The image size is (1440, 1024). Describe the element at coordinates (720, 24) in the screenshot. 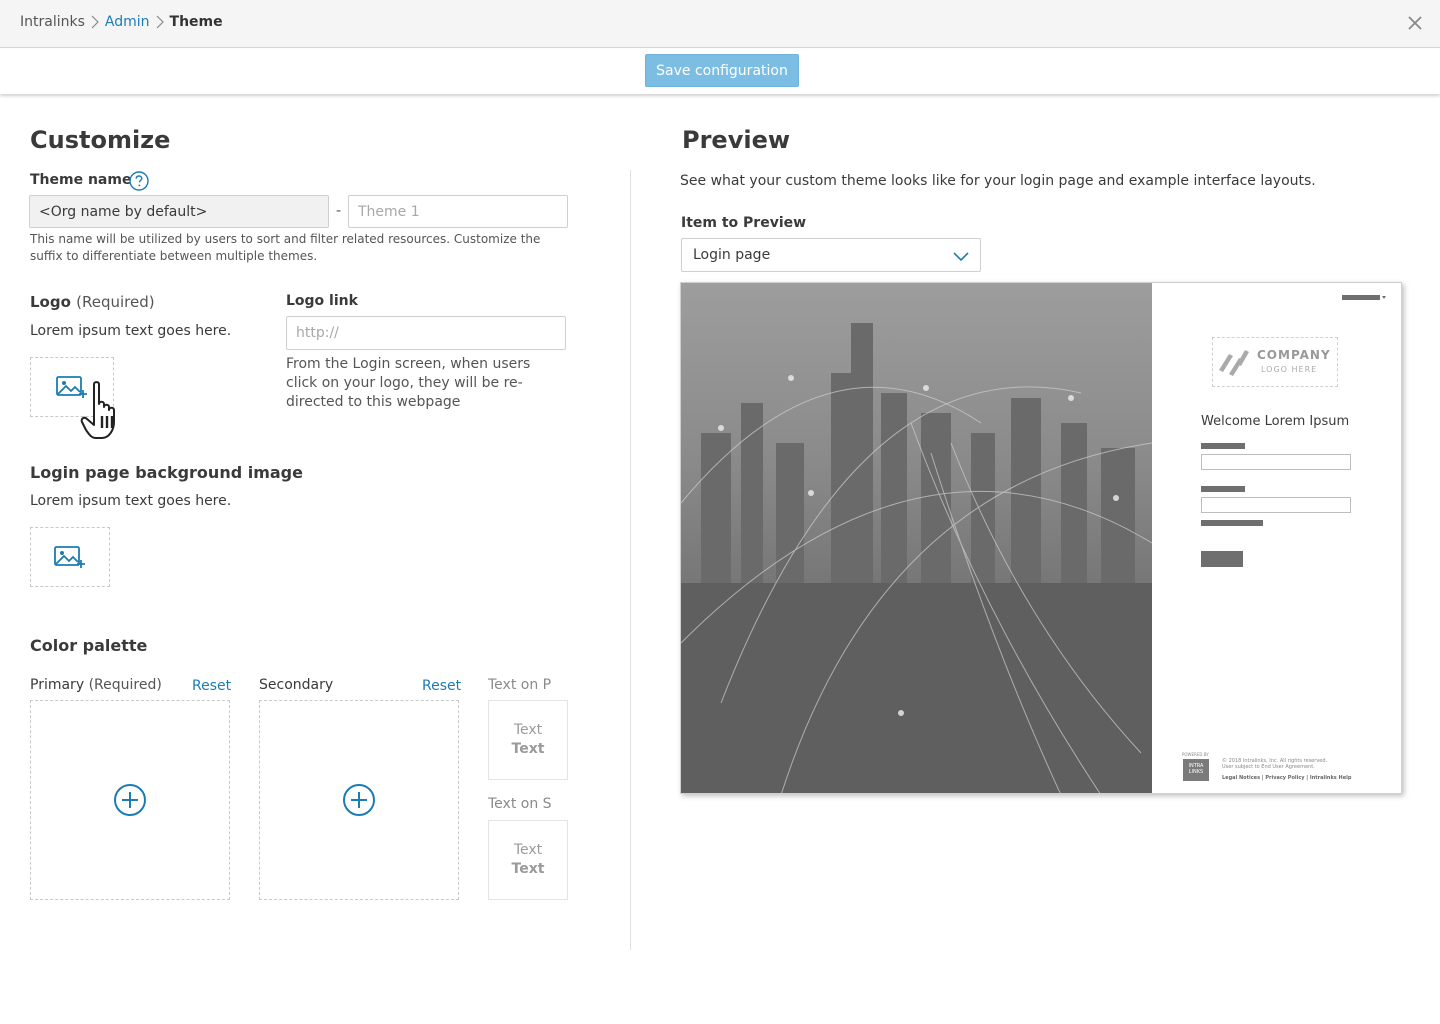

I see `top-bar: Intralinks Admin Theme` at that location.